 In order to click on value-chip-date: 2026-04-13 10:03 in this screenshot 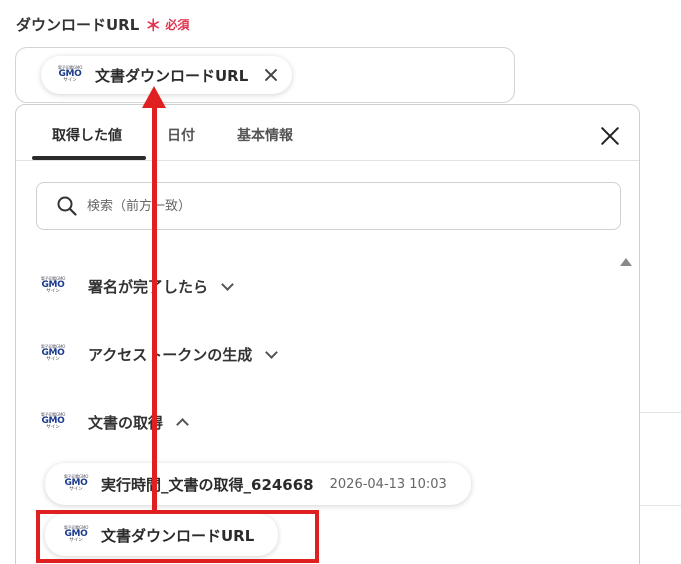, I will do `click(388, 484)`.